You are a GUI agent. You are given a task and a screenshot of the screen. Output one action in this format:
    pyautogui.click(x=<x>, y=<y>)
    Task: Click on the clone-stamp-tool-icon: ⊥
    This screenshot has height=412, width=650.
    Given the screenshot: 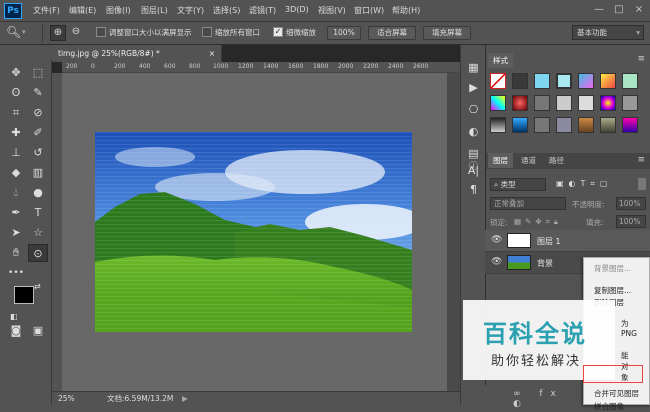 What is the action you would take?
    pyautogui.click(x=16, y=153)
    